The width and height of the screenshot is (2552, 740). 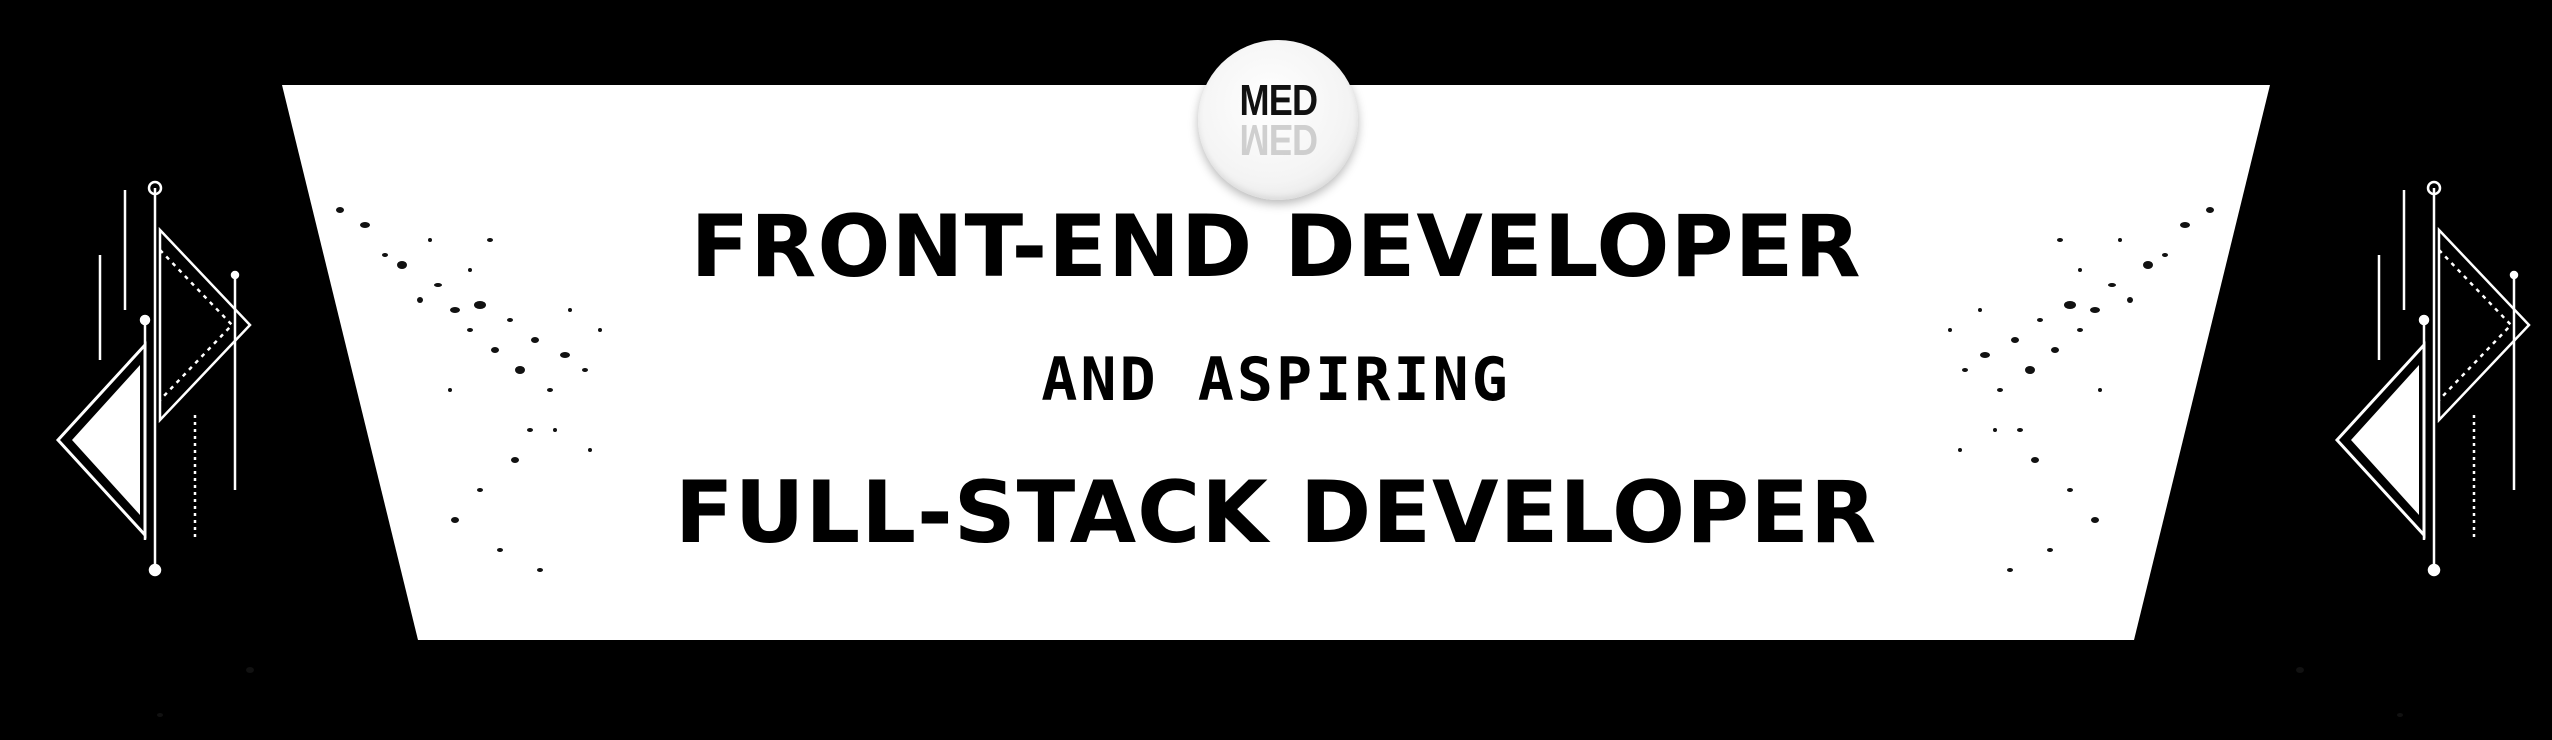 I want to click on headline-front-end: FRONT-END DEVELOPER, so click(x=1276, y=247).